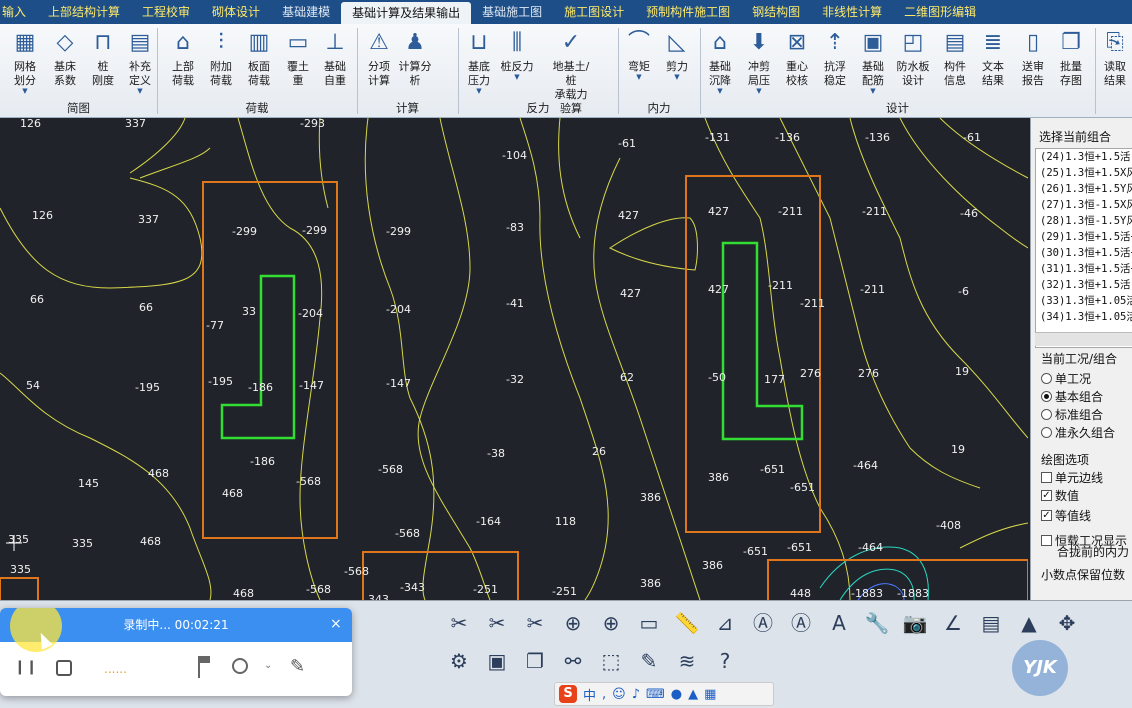 The image size is (1132, 708). What do you see at coordinates (720, 64) in the screenshot?
I see `ribbon-button-settlement: ⌂ 基础 沉降 ▼` at bounding box center [720, 64].